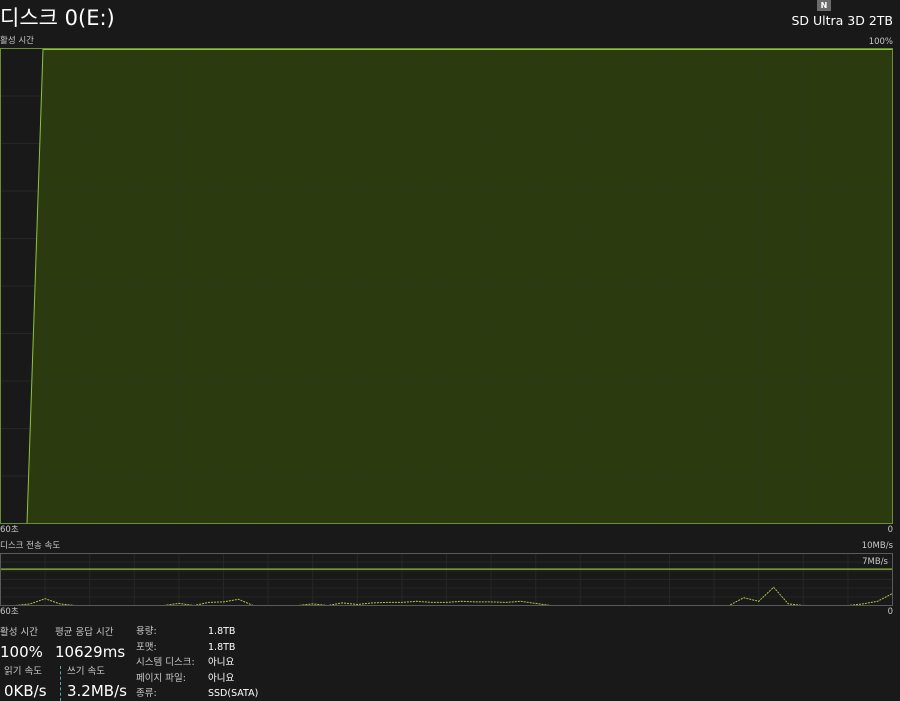  I want to click on active-time-label: 활성 시간, so click(19, 632).